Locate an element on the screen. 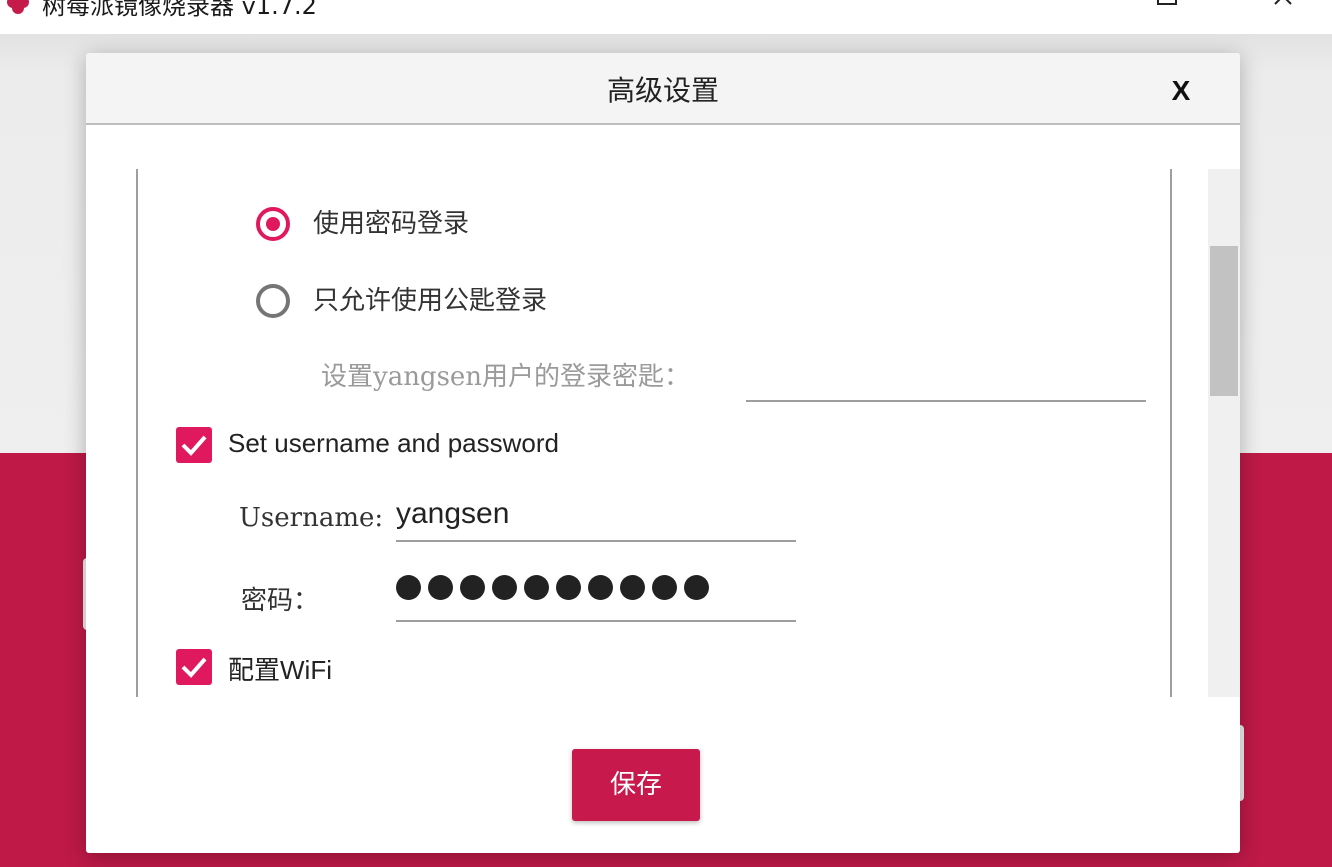  close-icon is located at coordinates (1284, 5).